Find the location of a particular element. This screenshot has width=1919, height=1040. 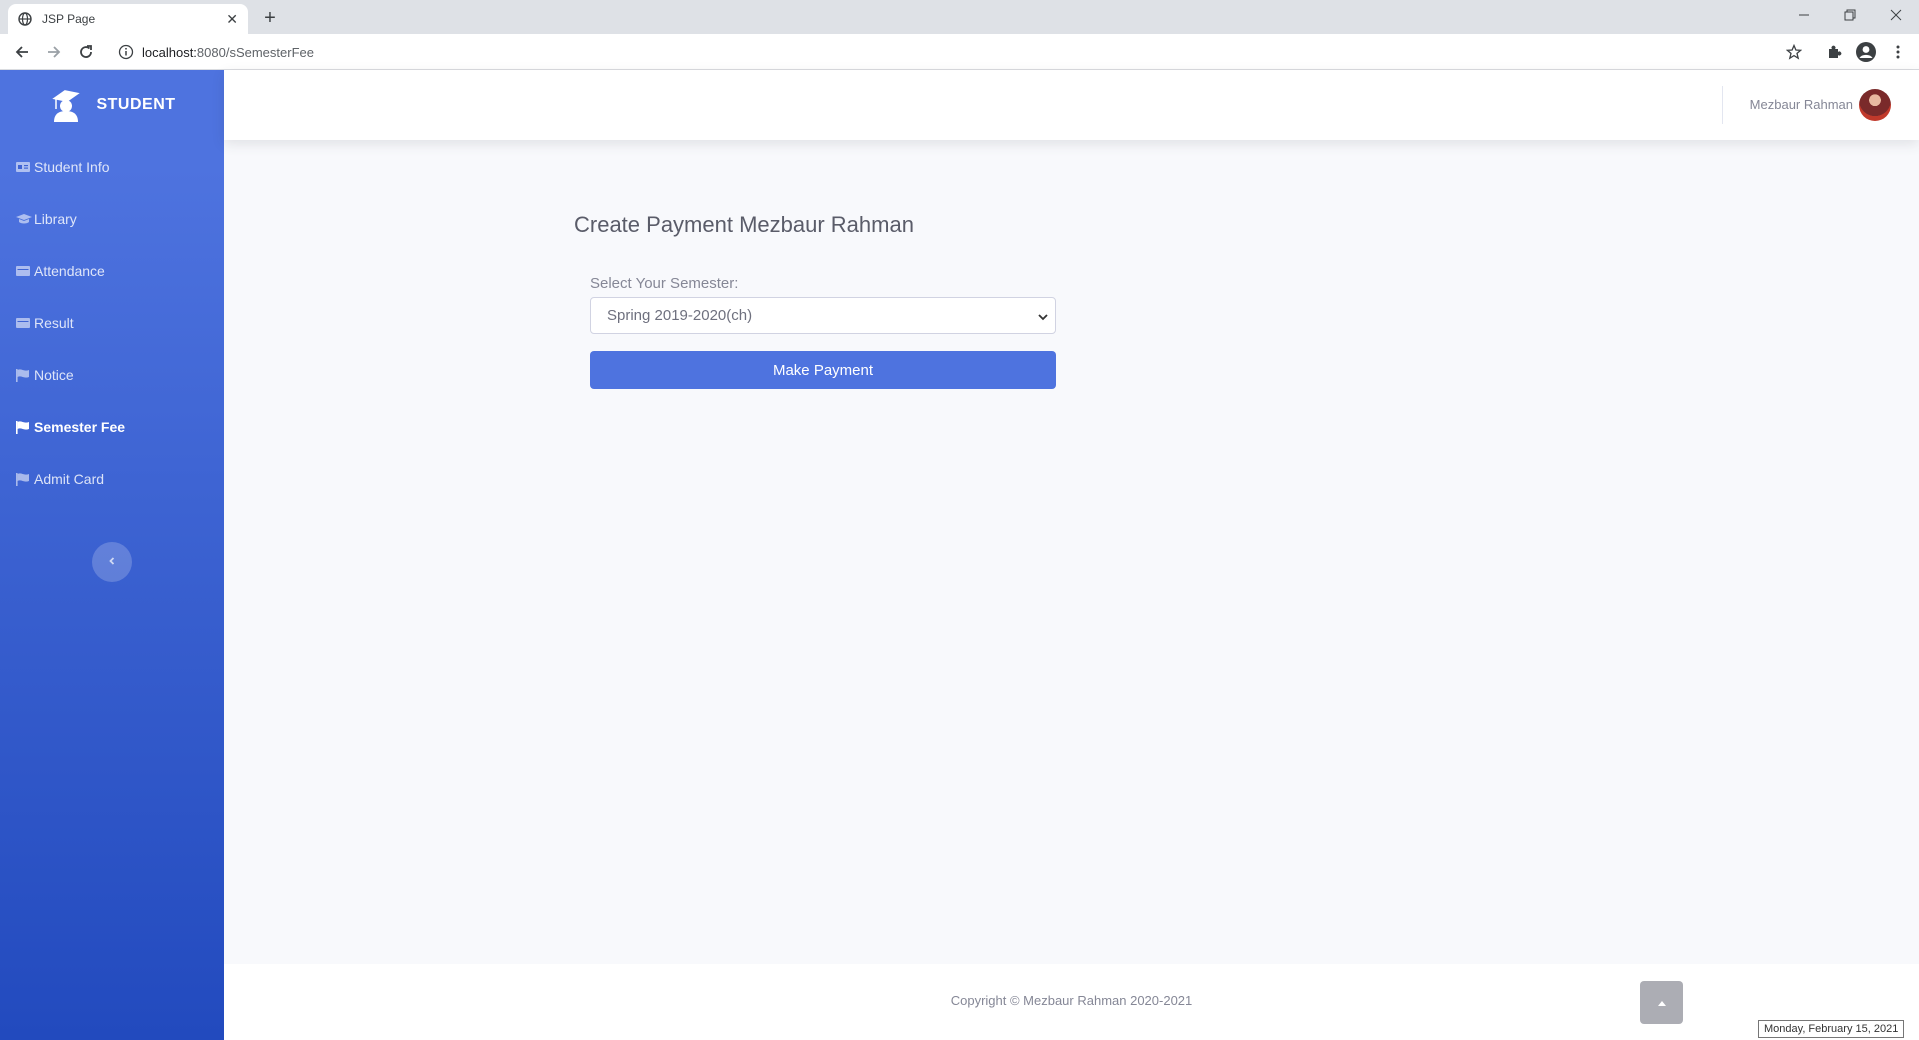

url-path-text: 8080/sSemesterFee is located at coordinates (255, 52).